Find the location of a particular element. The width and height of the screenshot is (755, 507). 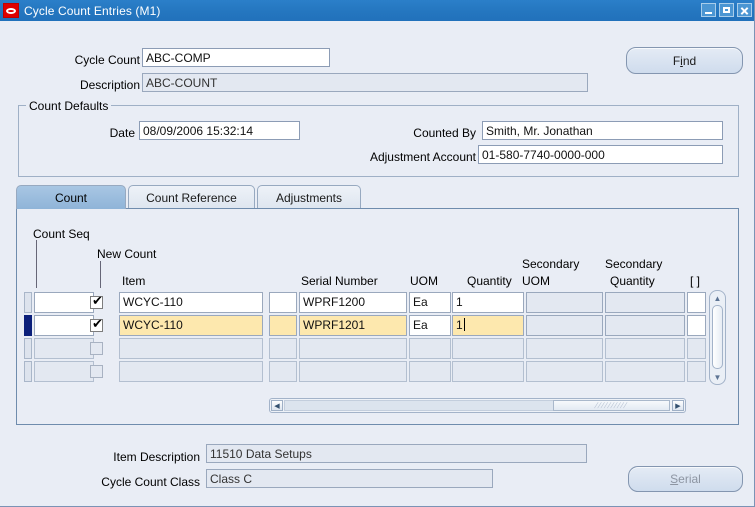

header-secondary-quantity-line1: Secondary is located at coordinates (634, 264).